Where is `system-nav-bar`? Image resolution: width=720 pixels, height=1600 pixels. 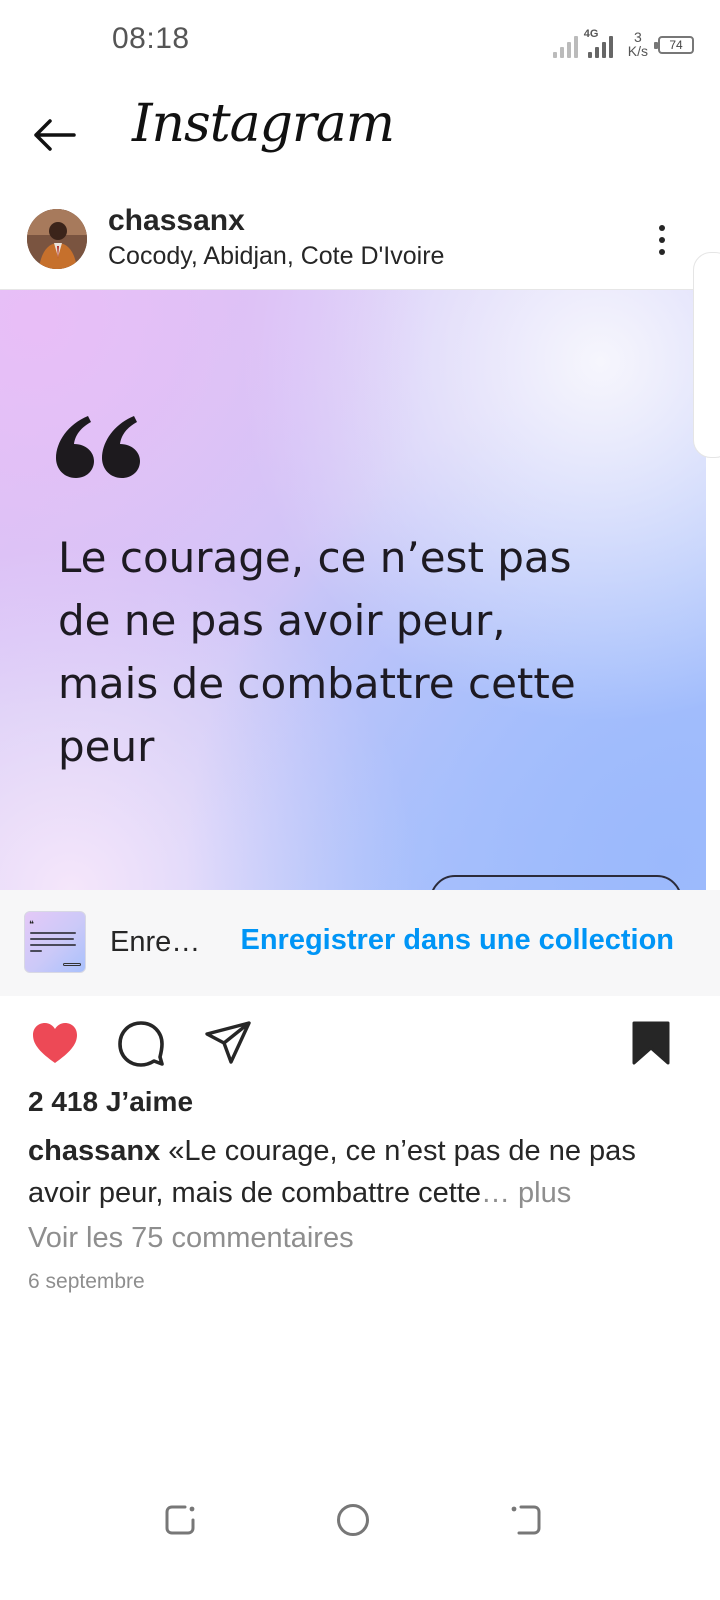
system-nav-bar is located at coordinates (360, 1520).